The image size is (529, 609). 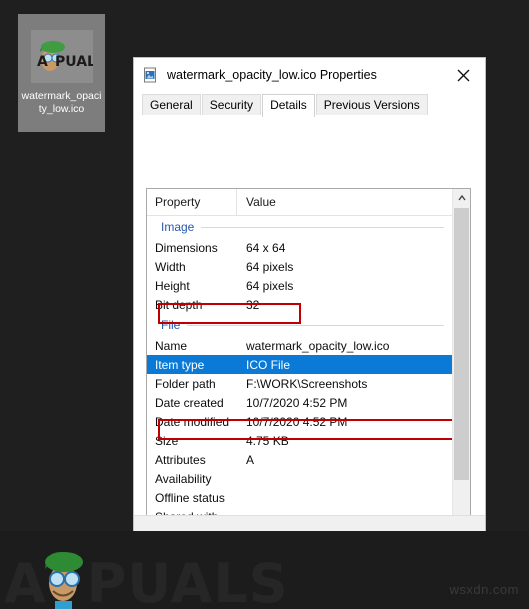 What do you see at coordinates (189, 402) in the screenshot?
I see `row-property: Date created` at bounding box center [189, 402].